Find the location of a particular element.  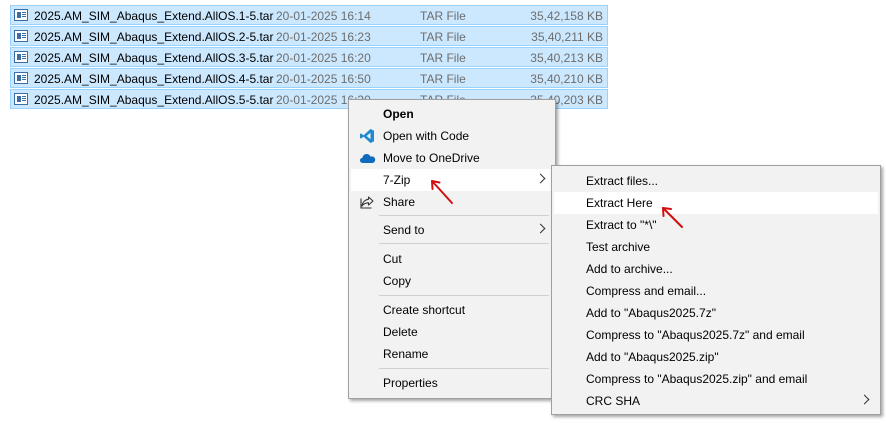

submenu-item-extract-to: Extract to "*\" is located at coordinates (716, 225).